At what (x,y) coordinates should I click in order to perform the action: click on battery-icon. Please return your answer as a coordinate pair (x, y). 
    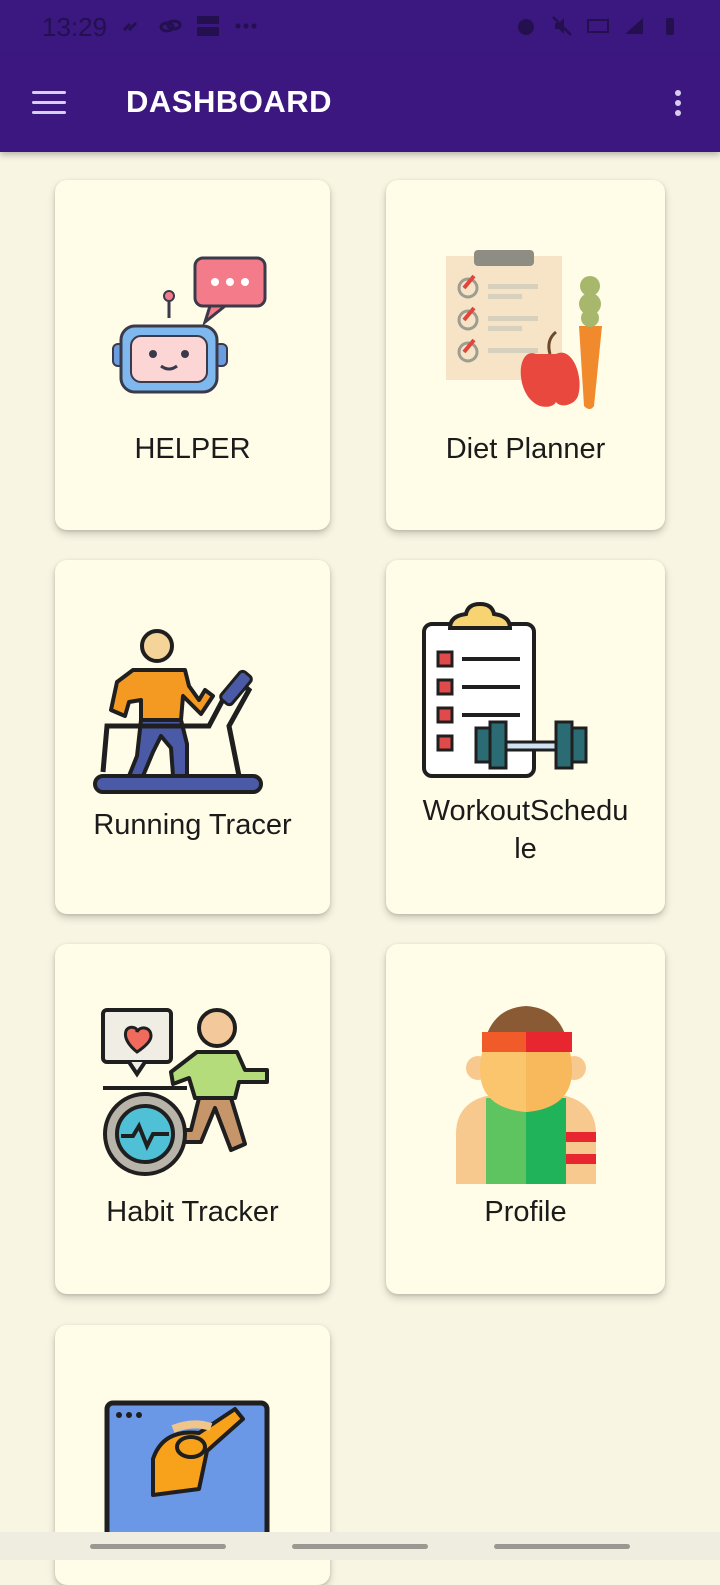
    Looking at the image, I should click on (670, 26).